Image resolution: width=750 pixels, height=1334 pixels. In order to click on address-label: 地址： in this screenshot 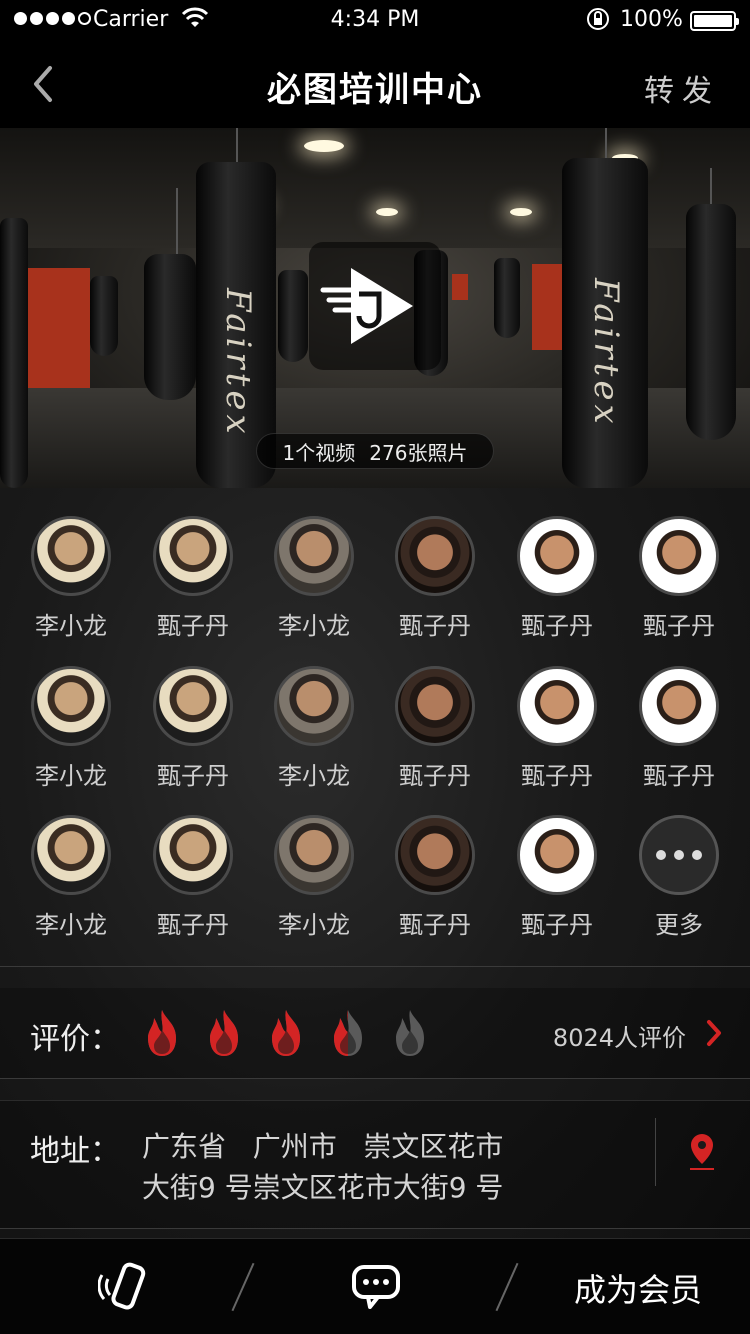, I will do `click(75, 1151)`.